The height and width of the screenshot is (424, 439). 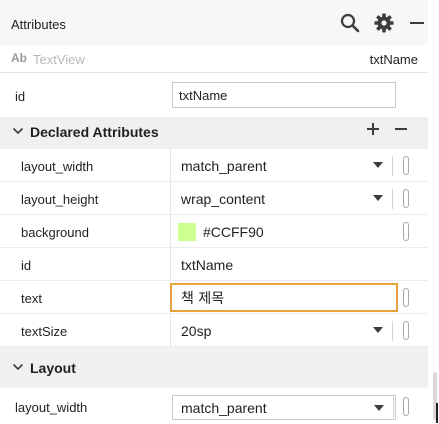 I want to click on attr-row-layout-width: layout_width match_parent, so click(x=214, y=165).